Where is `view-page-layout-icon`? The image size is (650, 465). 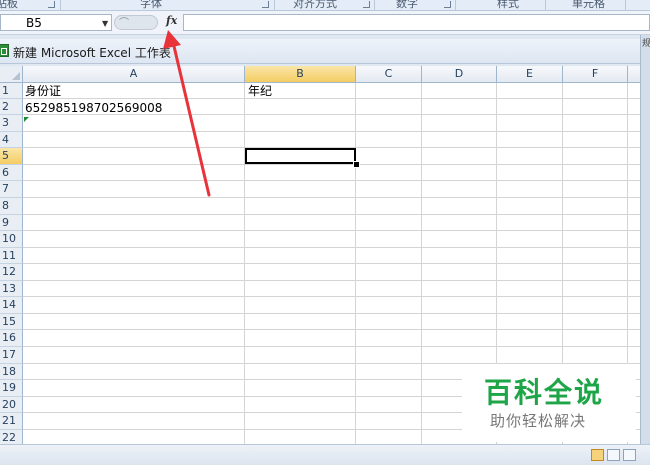 view-page-layout-icon is located at coordinates (613, 455).